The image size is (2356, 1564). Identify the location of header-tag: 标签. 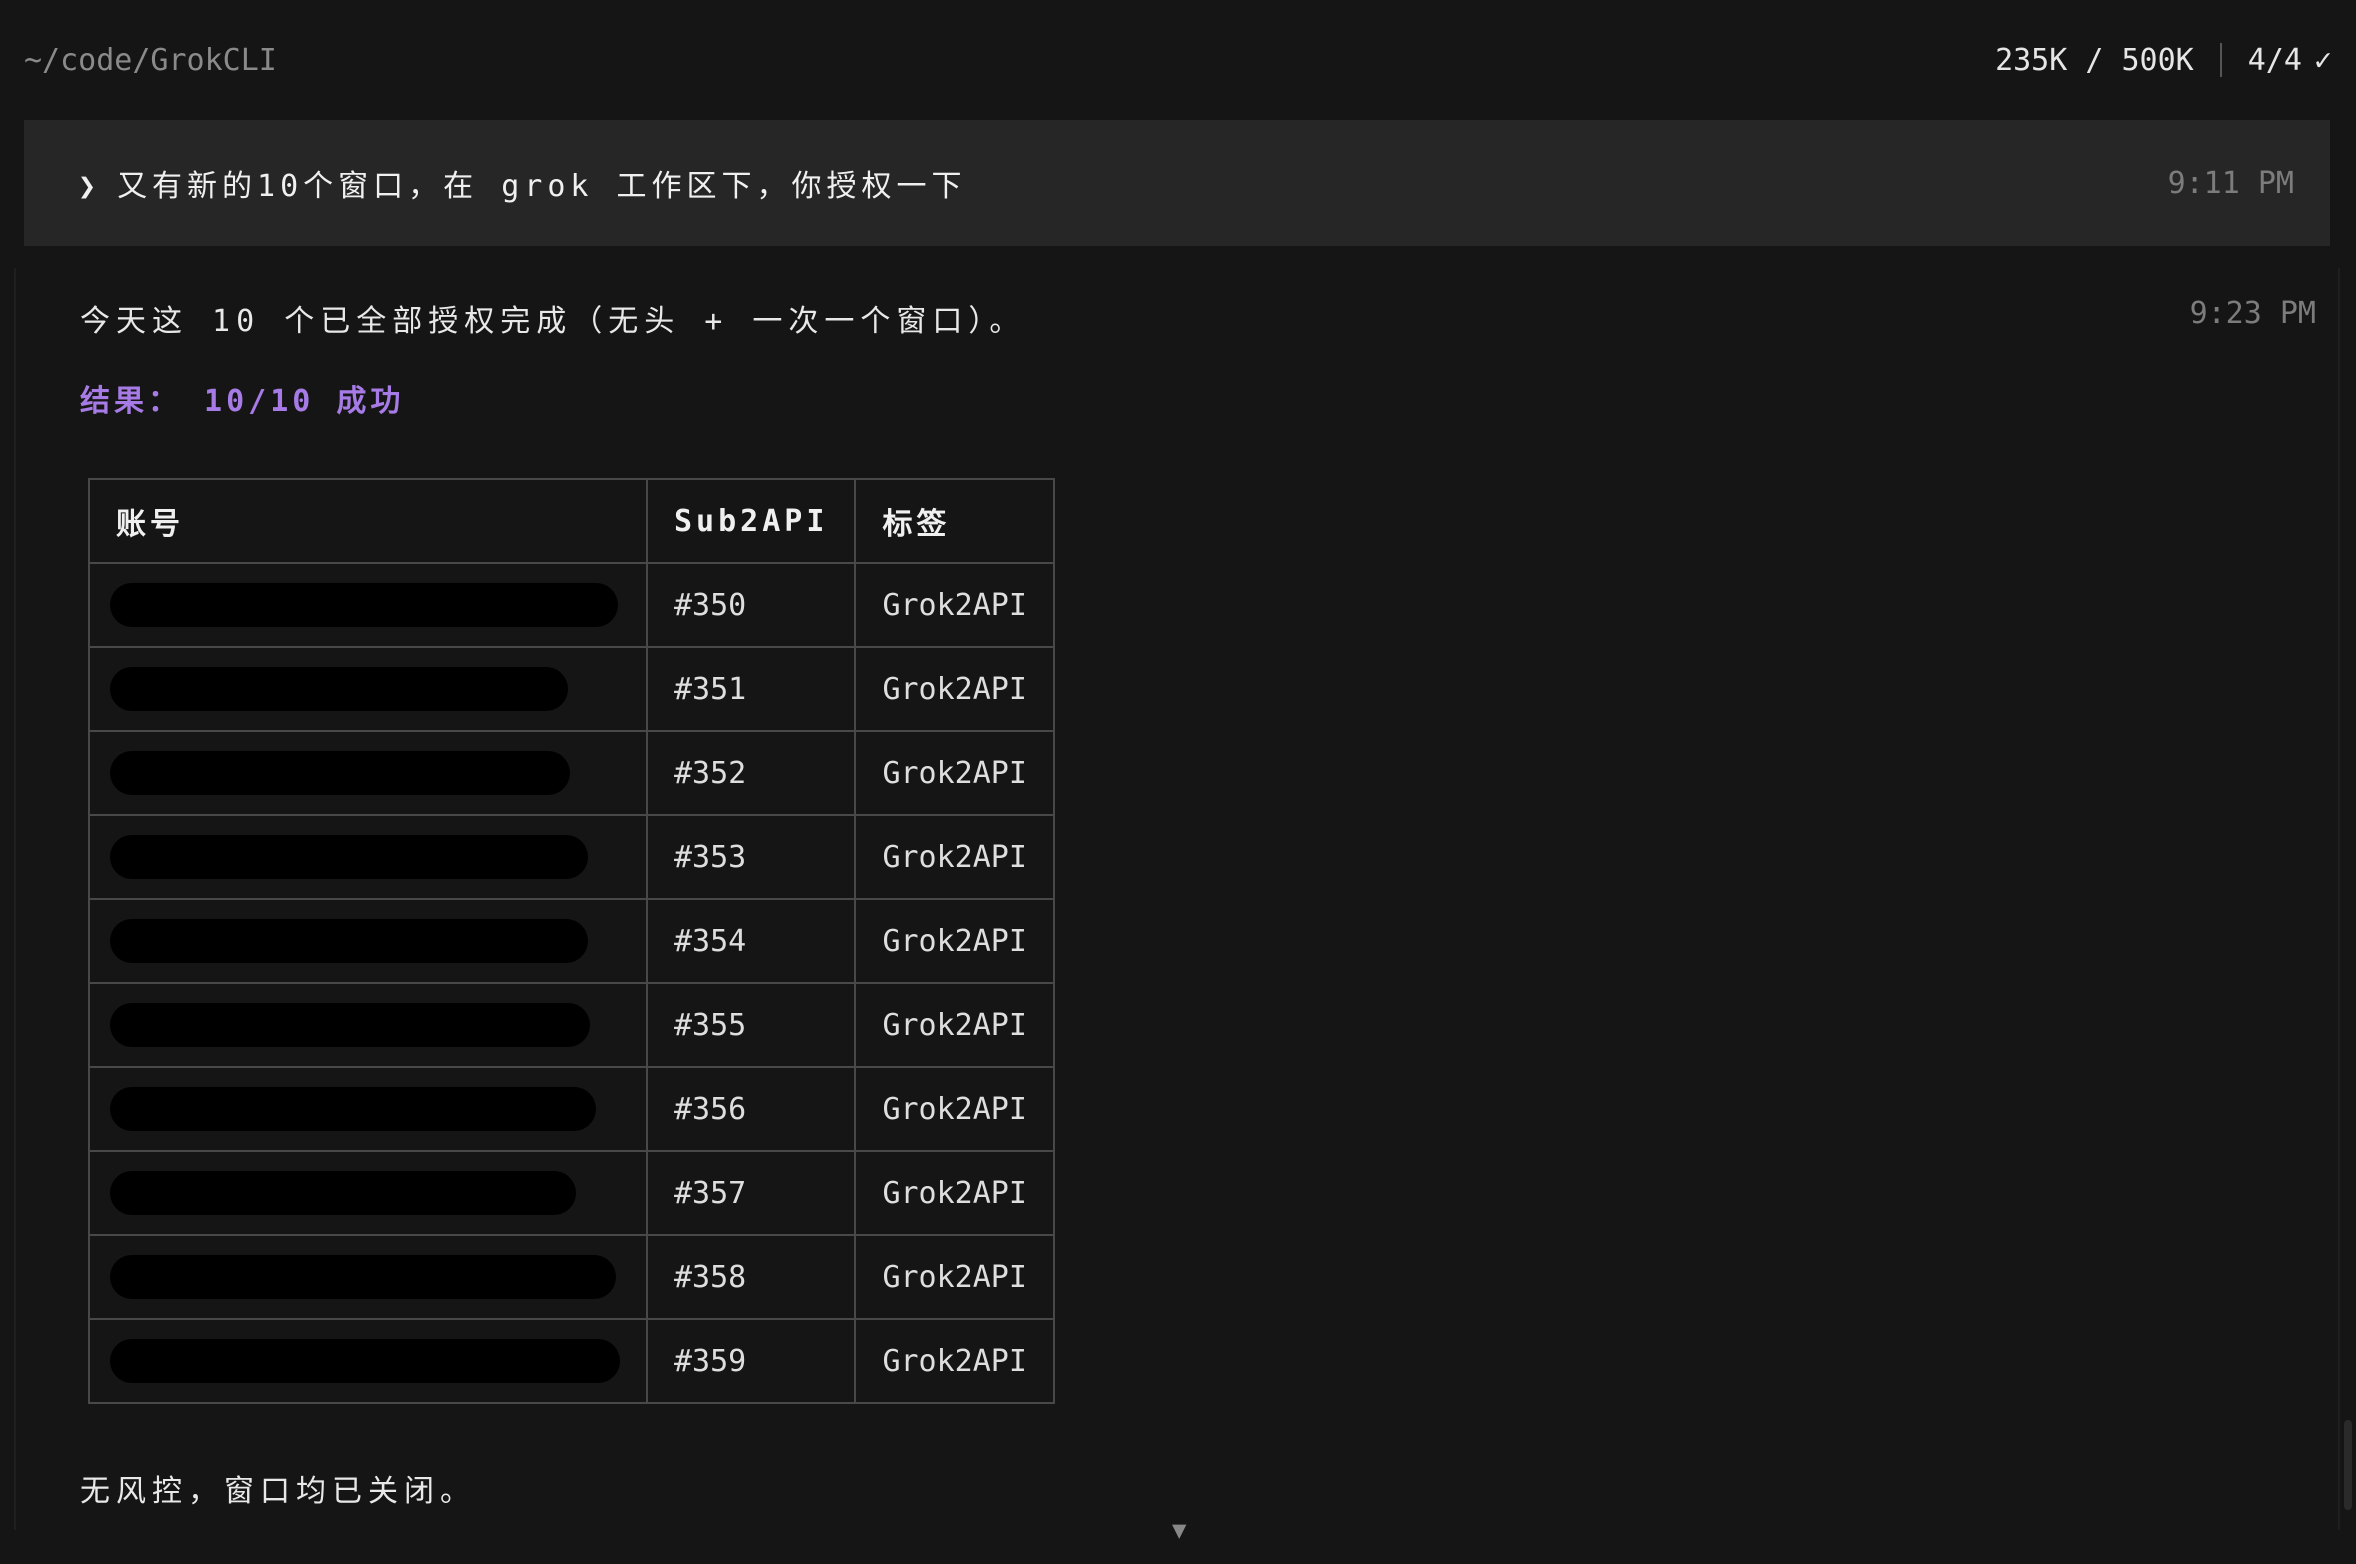
(954, 521).